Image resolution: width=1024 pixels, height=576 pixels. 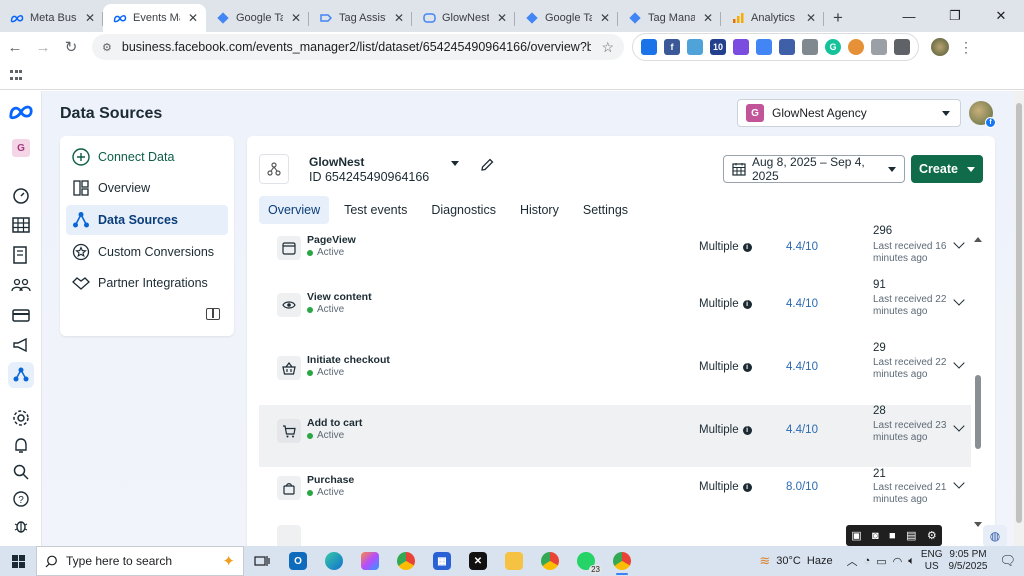 What do you see at coordinates (539, 210) in the screenshot?
I see `tab-history: History` at bounding box center [539, 210].